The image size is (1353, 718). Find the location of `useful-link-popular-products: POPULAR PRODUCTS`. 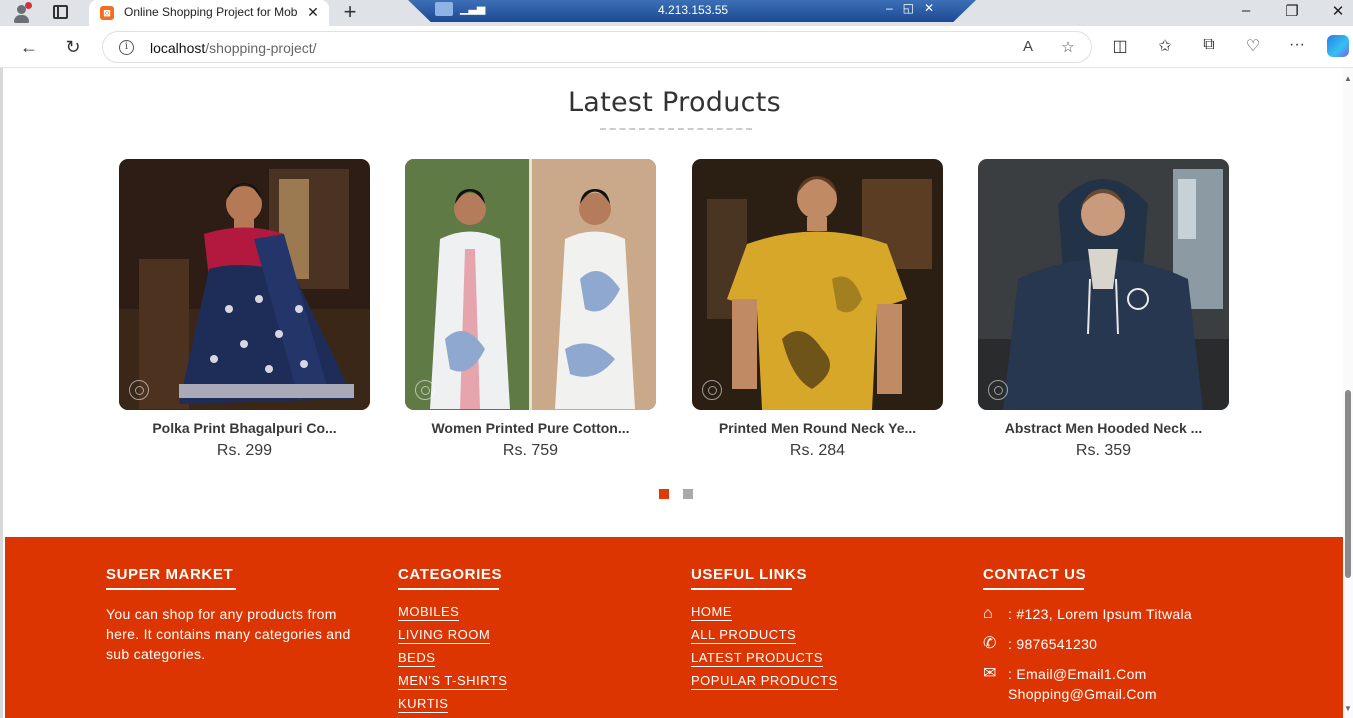

useful-link-popular-products: POPULAR PRODUCTS is located at coordinates (764, 681).